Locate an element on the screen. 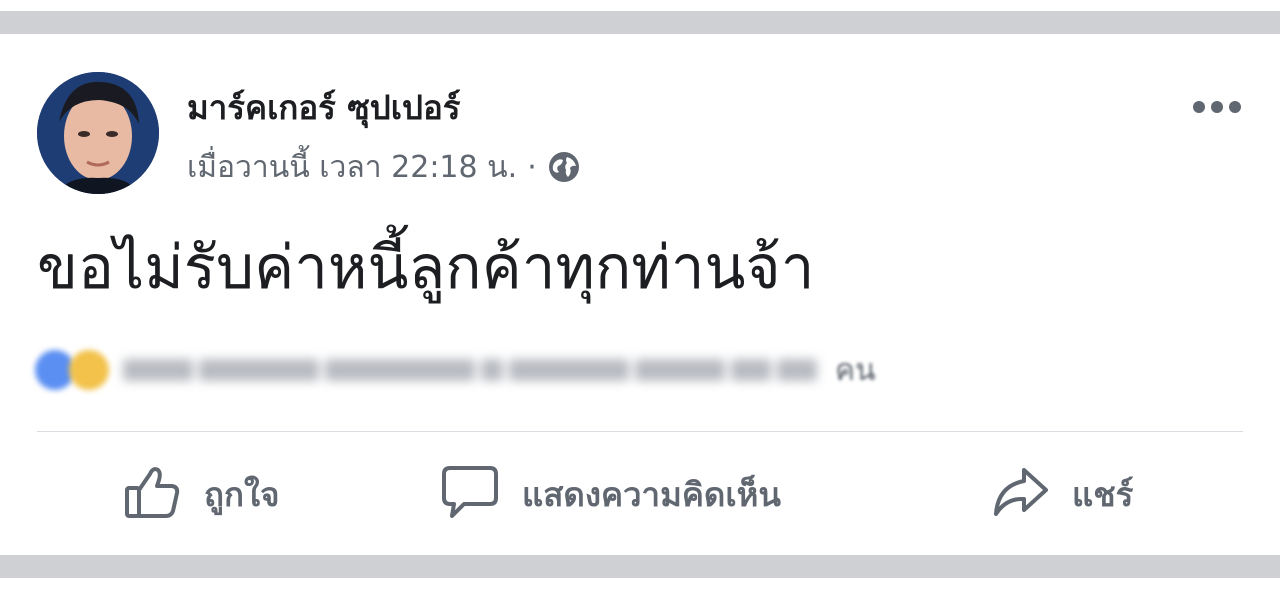 The width and height of the screenshot is (1280, 609). globe-icon is located at coordinates (564, 167).